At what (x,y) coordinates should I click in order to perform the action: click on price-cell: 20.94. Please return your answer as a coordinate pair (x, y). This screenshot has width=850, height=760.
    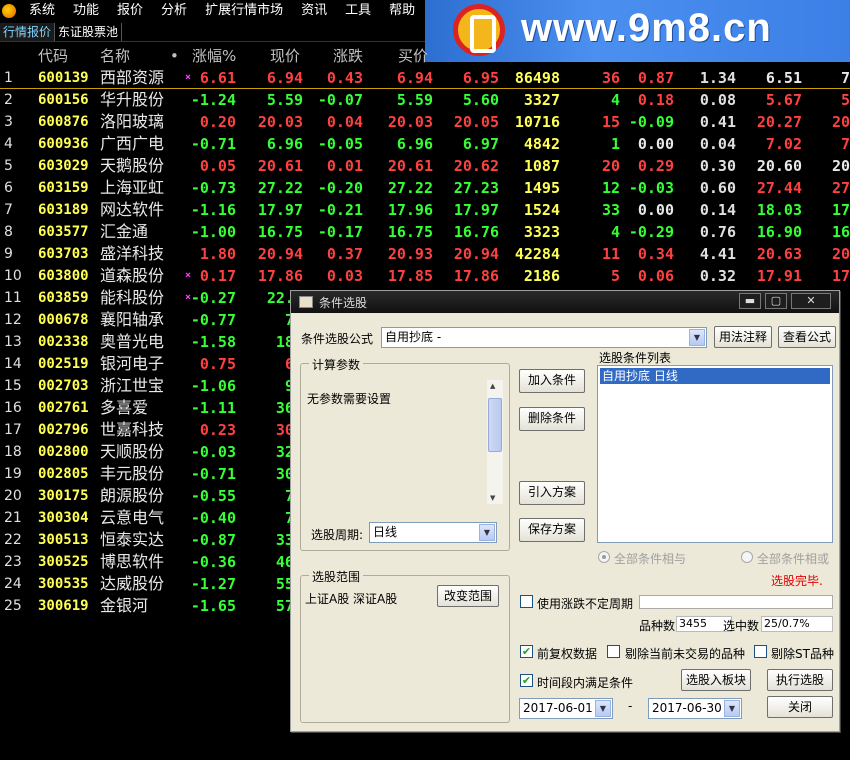
    Looking at the image, I should click on (280, 254).